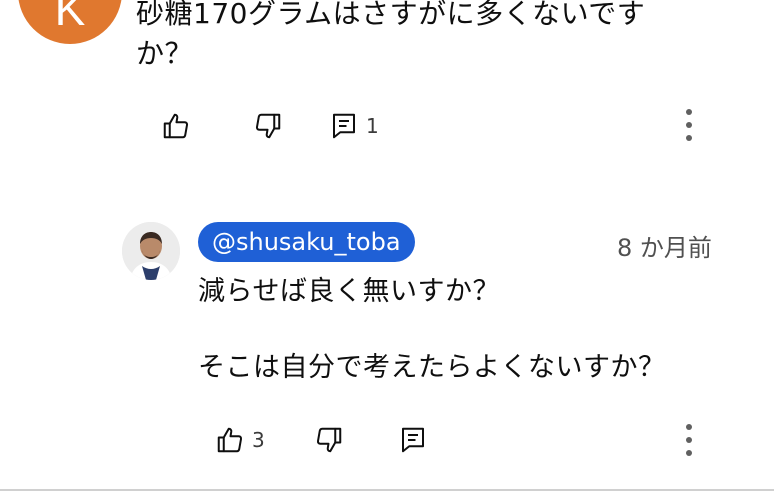 Image resolution: width=774 pixels, height=494 pixels. I want to click on reply-author-avatar, so click(151, 251).